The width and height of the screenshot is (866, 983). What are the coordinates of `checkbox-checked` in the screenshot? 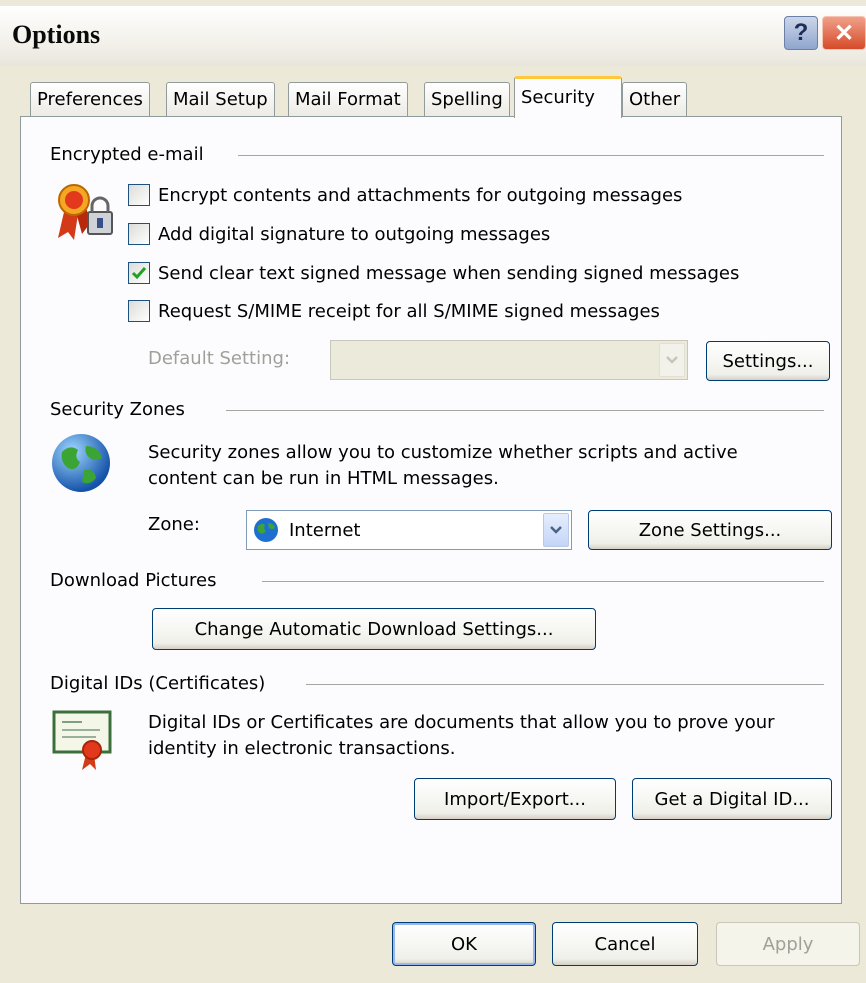 It's located at (139, 273).